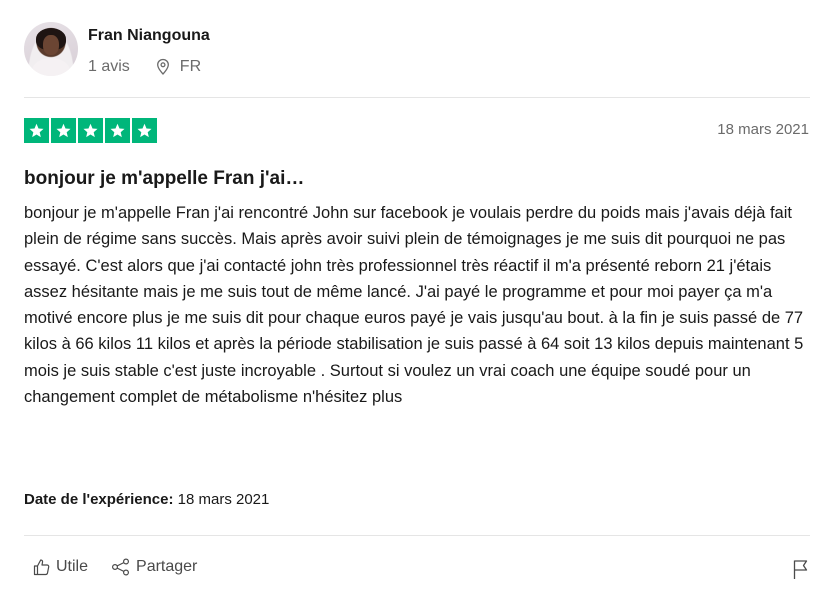 This screenshot has height=602, width=832. I want to click on review-actions: Utile Partager, so click(114, 567).